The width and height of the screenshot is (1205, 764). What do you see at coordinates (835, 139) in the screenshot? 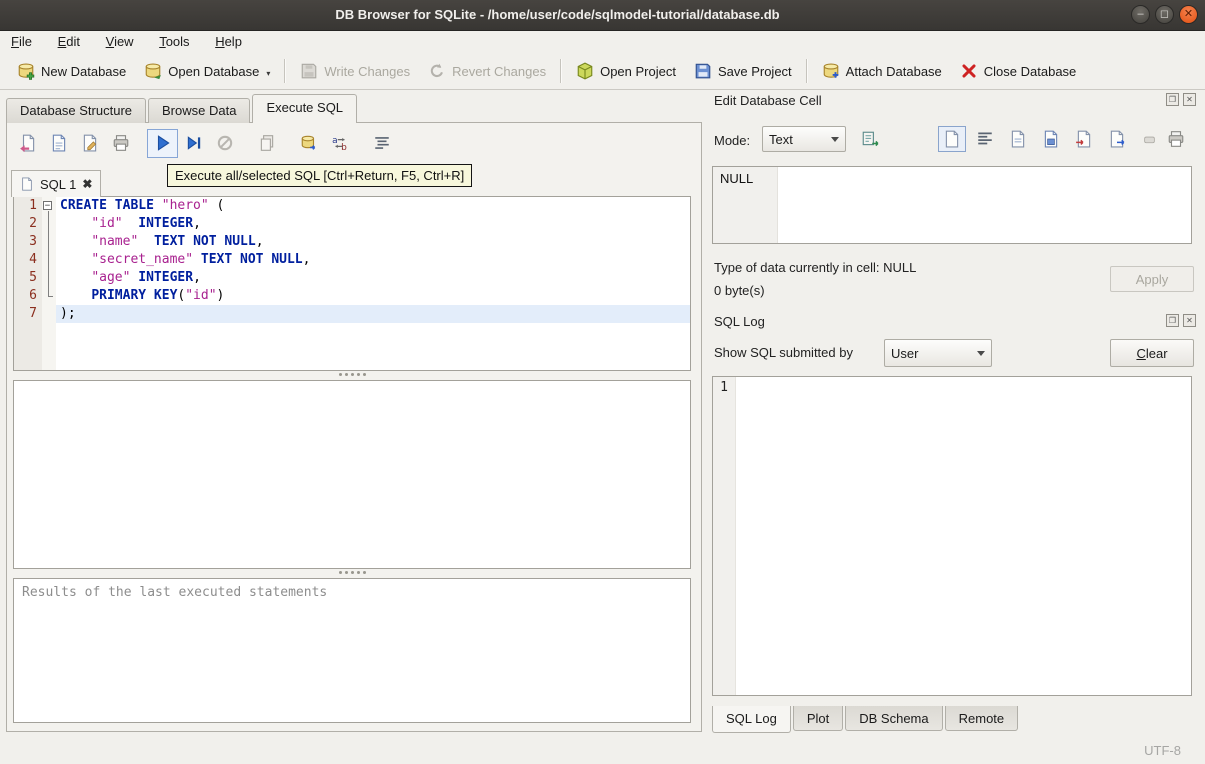
I see `chevron-down-icon` at bounding box center [835, 139].